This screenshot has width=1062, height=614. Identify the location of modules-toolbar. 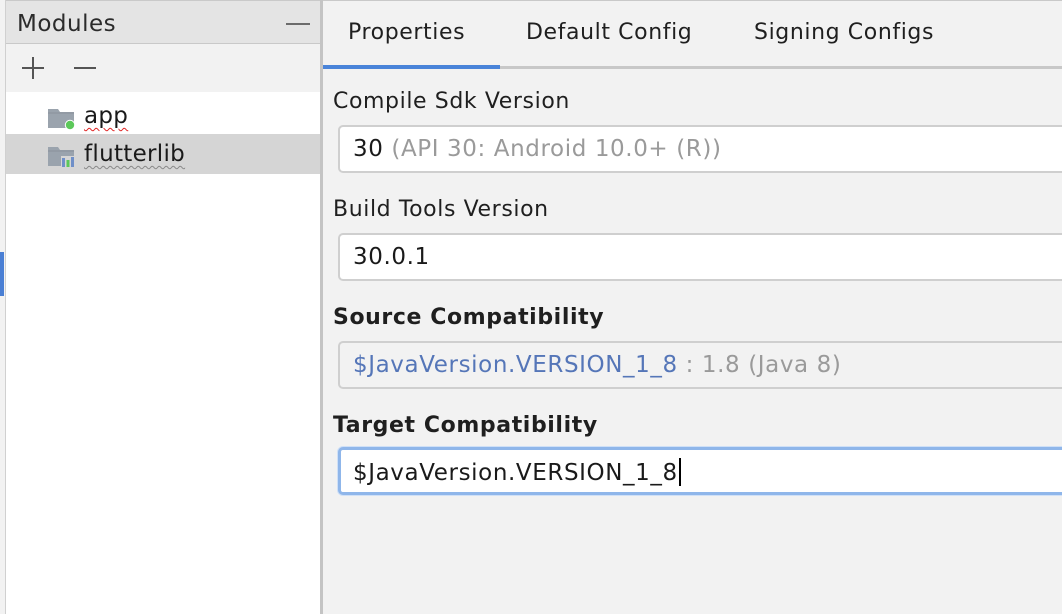
(163, 68).